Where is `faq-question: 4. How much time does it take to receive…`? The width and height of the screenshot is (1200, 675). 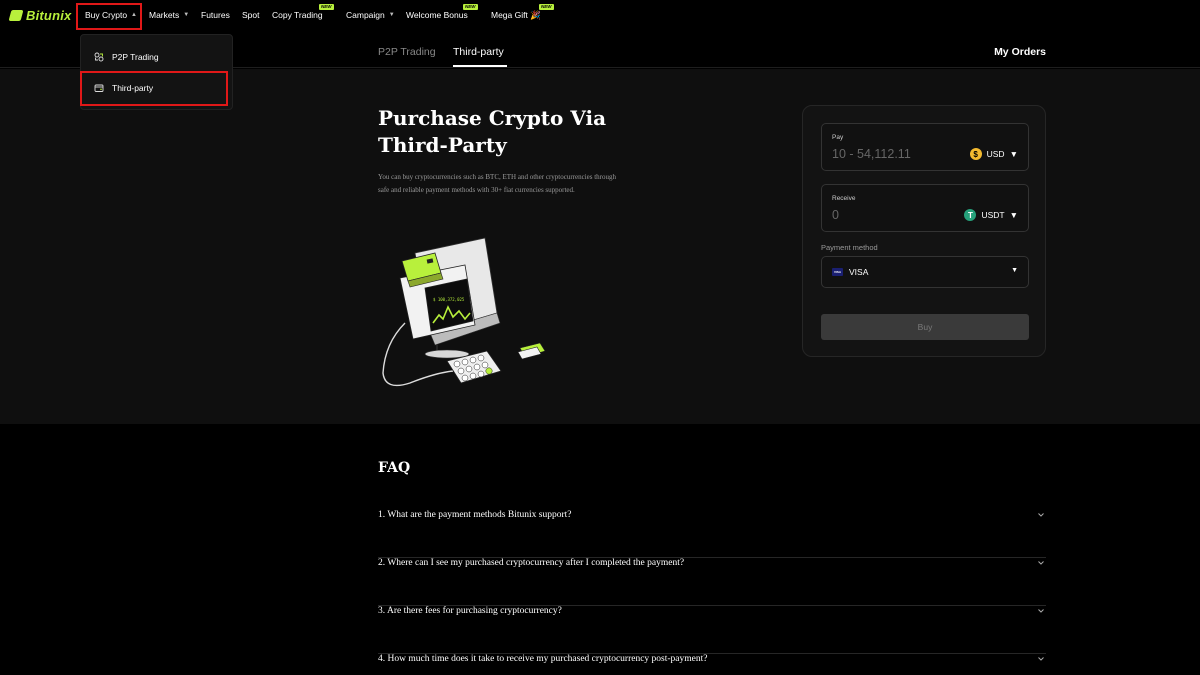 faq-question: 4. How much time does it take to receive… is located at coordinates (543, 659).